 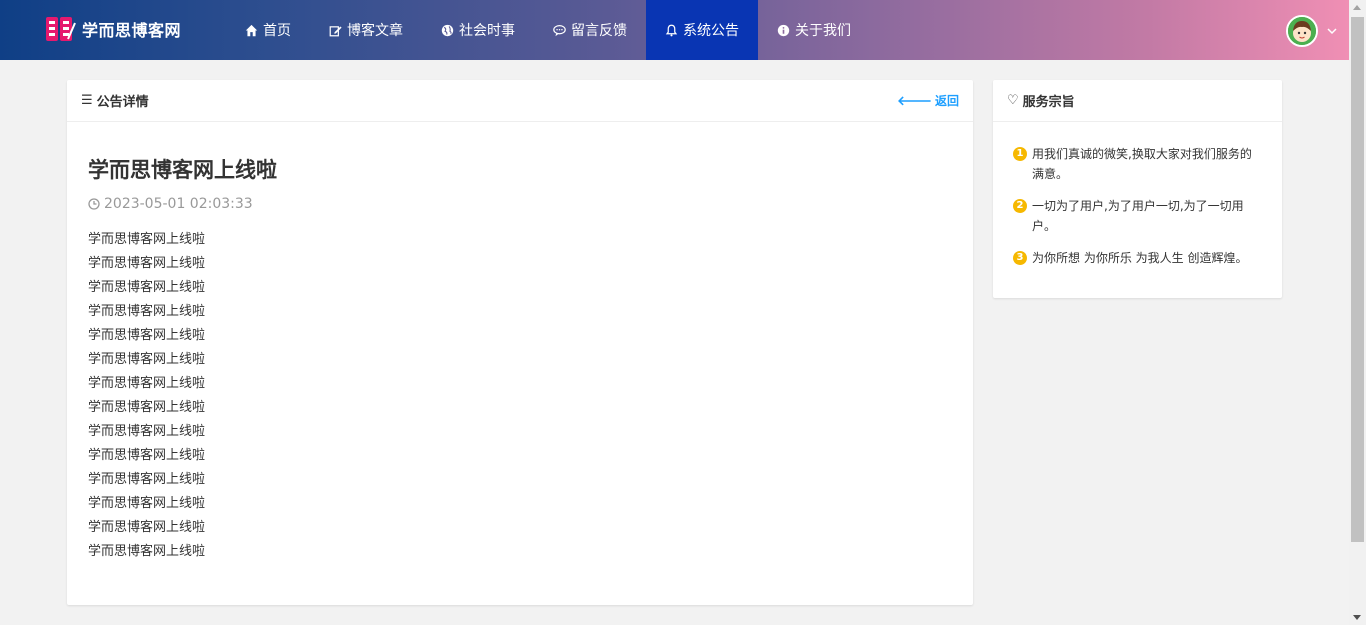 I want to click on nav-announcements: 系统公告, so click(x=702, y=30).